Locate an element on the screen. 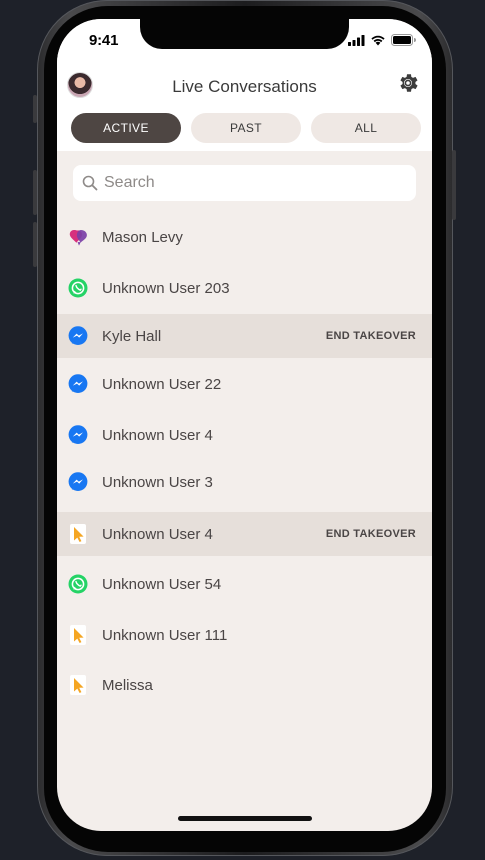 This screenshot has width=485, height=860. conversation-row: Unknown User 22 is located at coordinates (244, 384).